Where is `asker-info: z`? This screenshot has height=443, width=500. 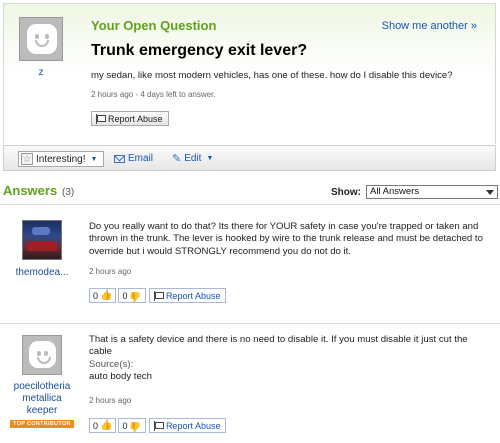
asker-info: z is located at coordinates (41, 47).